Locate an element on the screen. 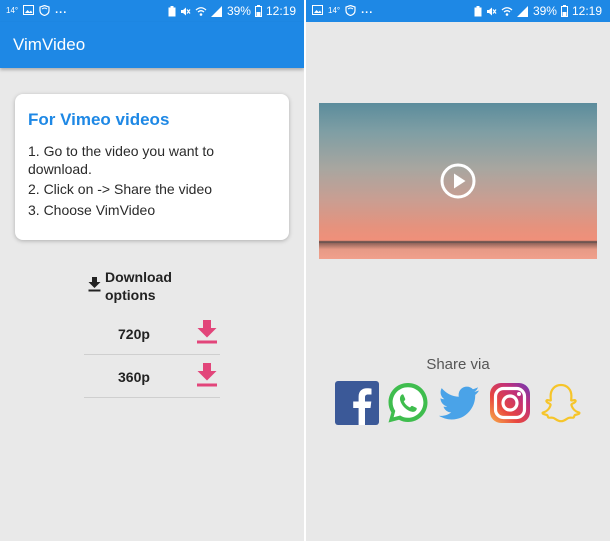 The width and height of the screenshot is (610, 541). share-via-label: Share via is located at coordinates (458, 364).